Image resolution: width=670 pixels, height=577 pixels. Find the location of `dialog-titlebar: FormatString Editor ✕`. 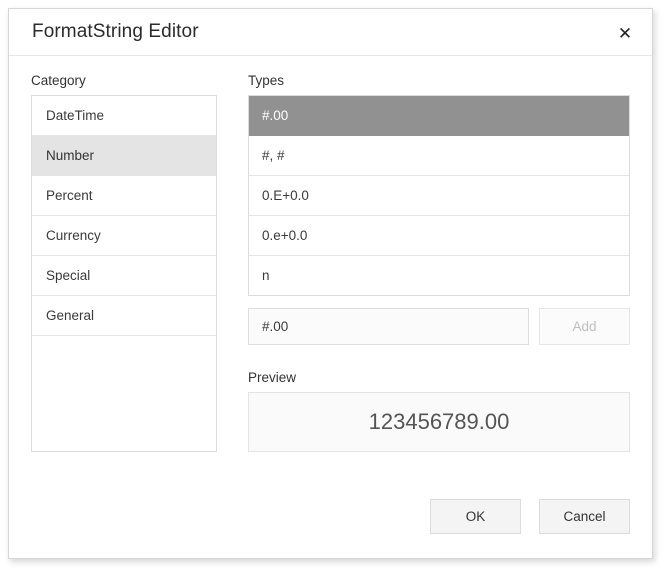

dialog-titlebar: FormatString Editor ✕ is located at coordinates (330, 32).